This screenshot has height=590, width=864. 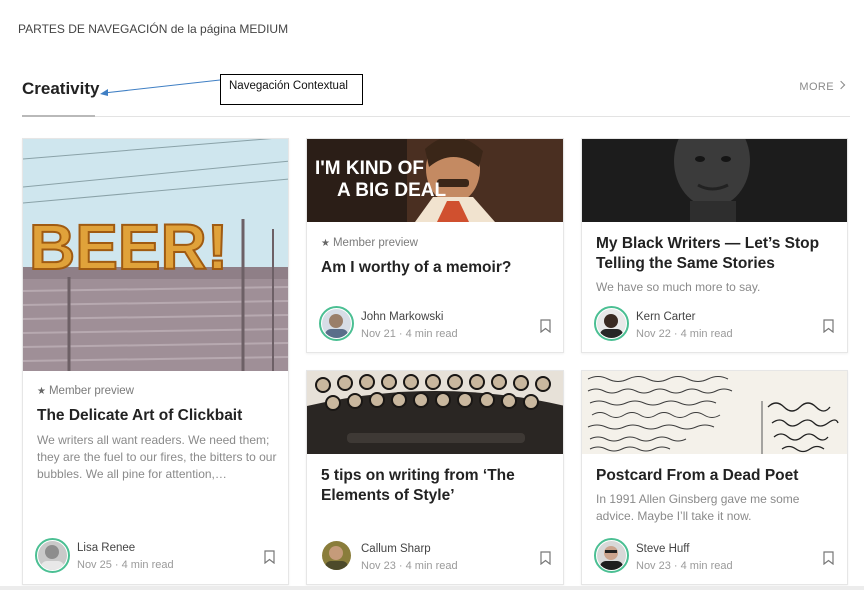 What do you see at coordinates (157, 416) in the screenshot?
I see `card-title: The Delicate Art of Clickbait` at bounding box center [157, 416].